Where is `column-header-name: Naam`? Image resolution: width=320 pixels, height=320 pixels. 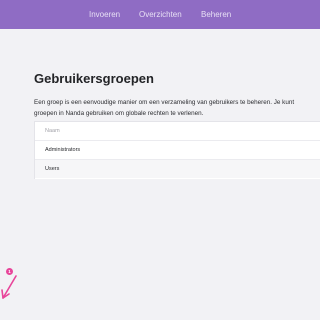
column-header-name: Naam is located at coordinates (52, 131).